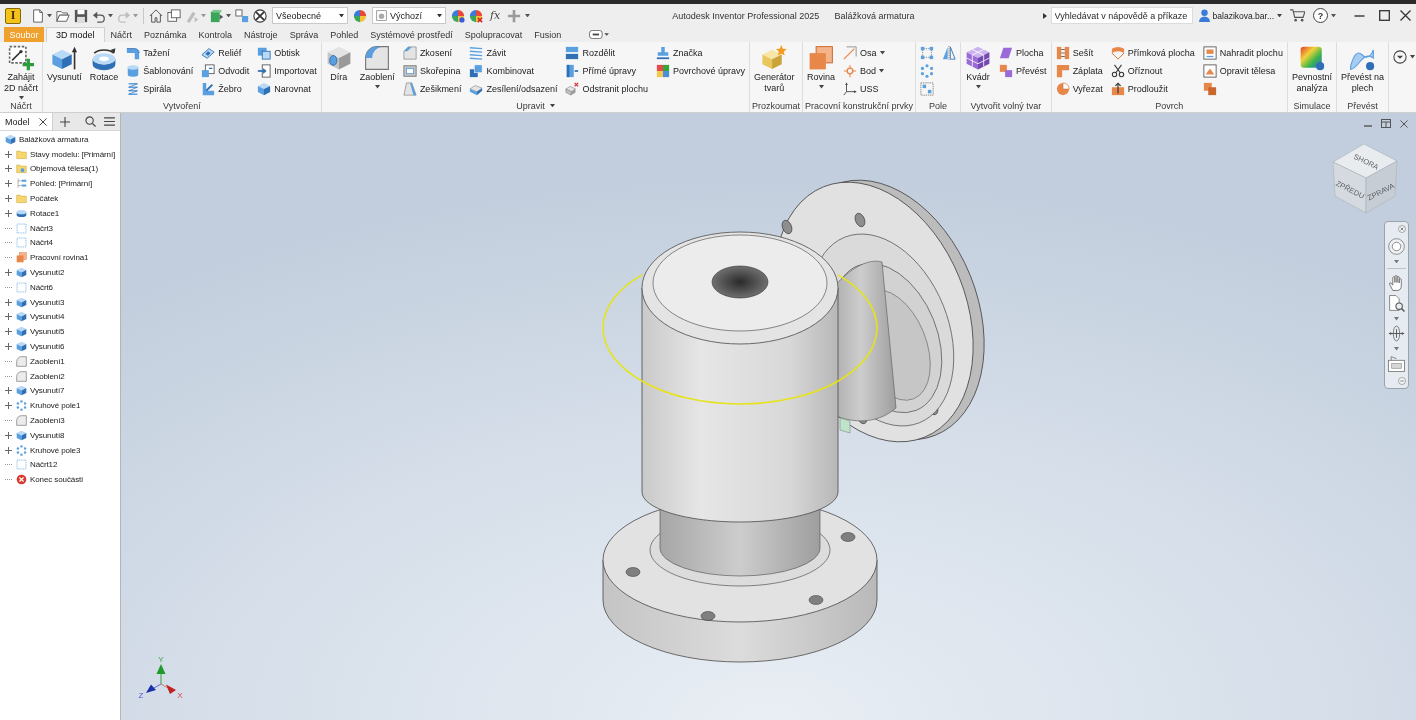 The image size is (1416, 720). Describe the element at coordinates (64, 63) in the screenshot. I see `large-tool-button: Vysunutí` at that location.